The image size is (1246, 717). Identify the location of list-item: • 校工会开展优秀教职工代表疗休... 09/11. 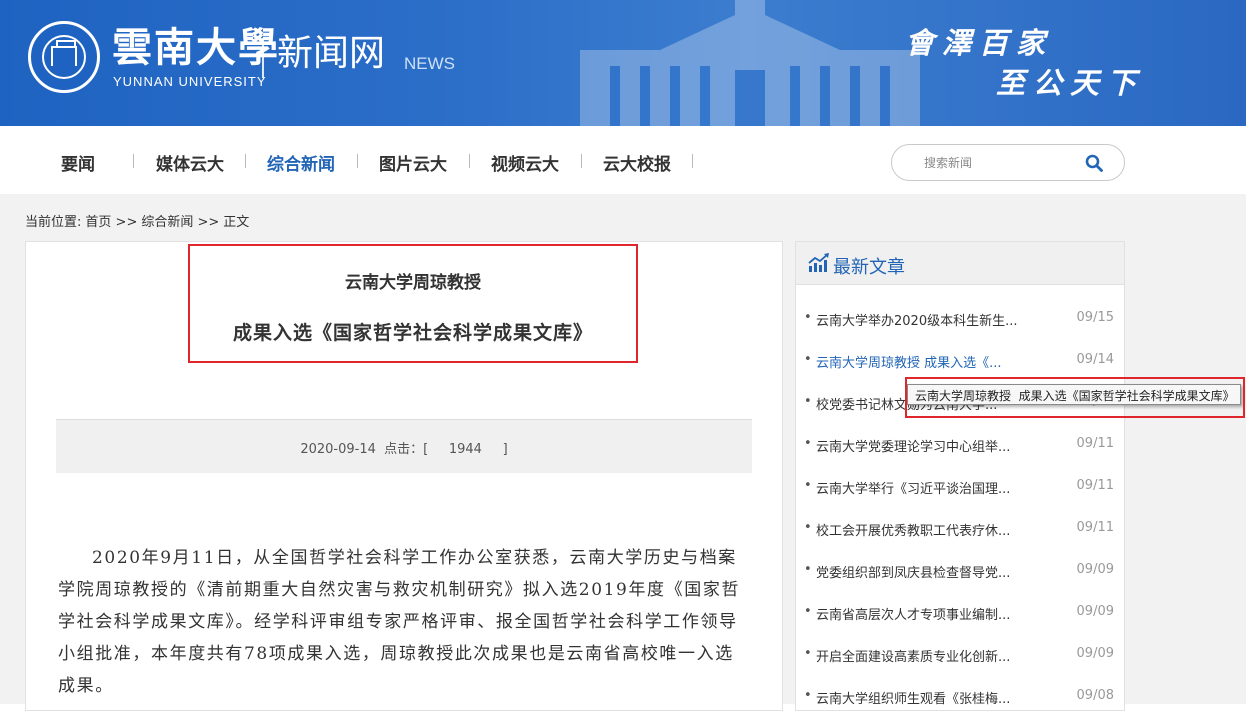
(959, 528).